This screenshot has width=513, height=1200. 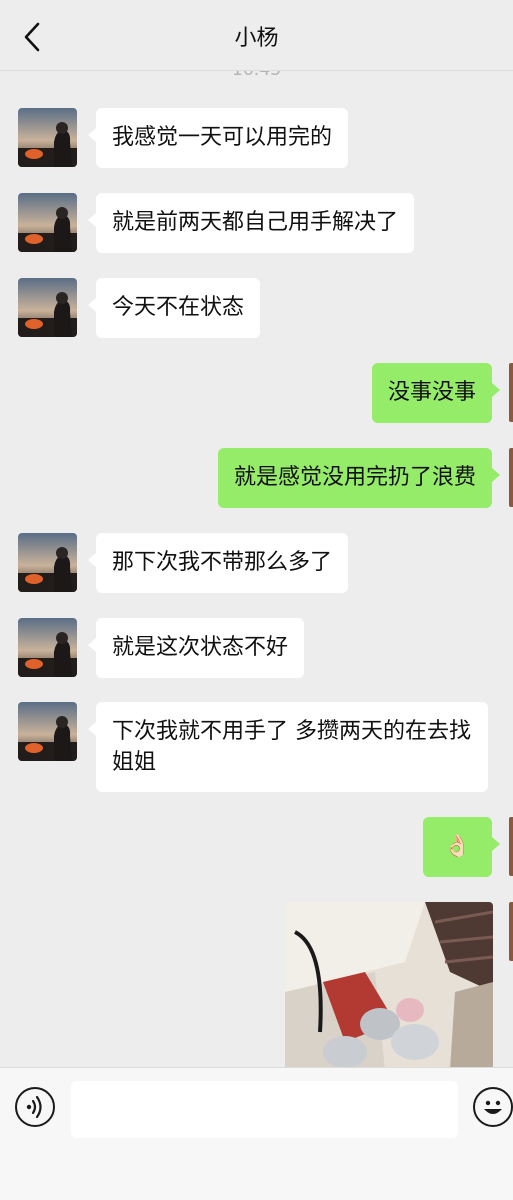 What do you see at coordinates (218, 138) in the screenshot?
I see `message-bubble: 我感觉一天可以用完的` at bounding box center [218, 138].